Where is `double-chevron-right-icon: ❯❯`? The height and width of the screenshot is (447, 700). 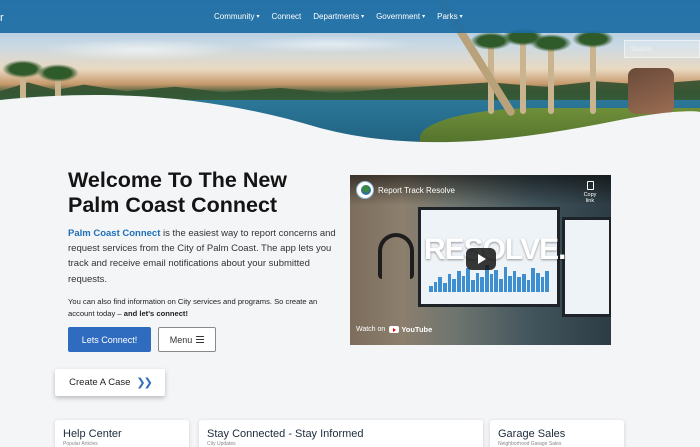 double-chevron-right-icon: ❯❯ is located at coordinates (144, 383).